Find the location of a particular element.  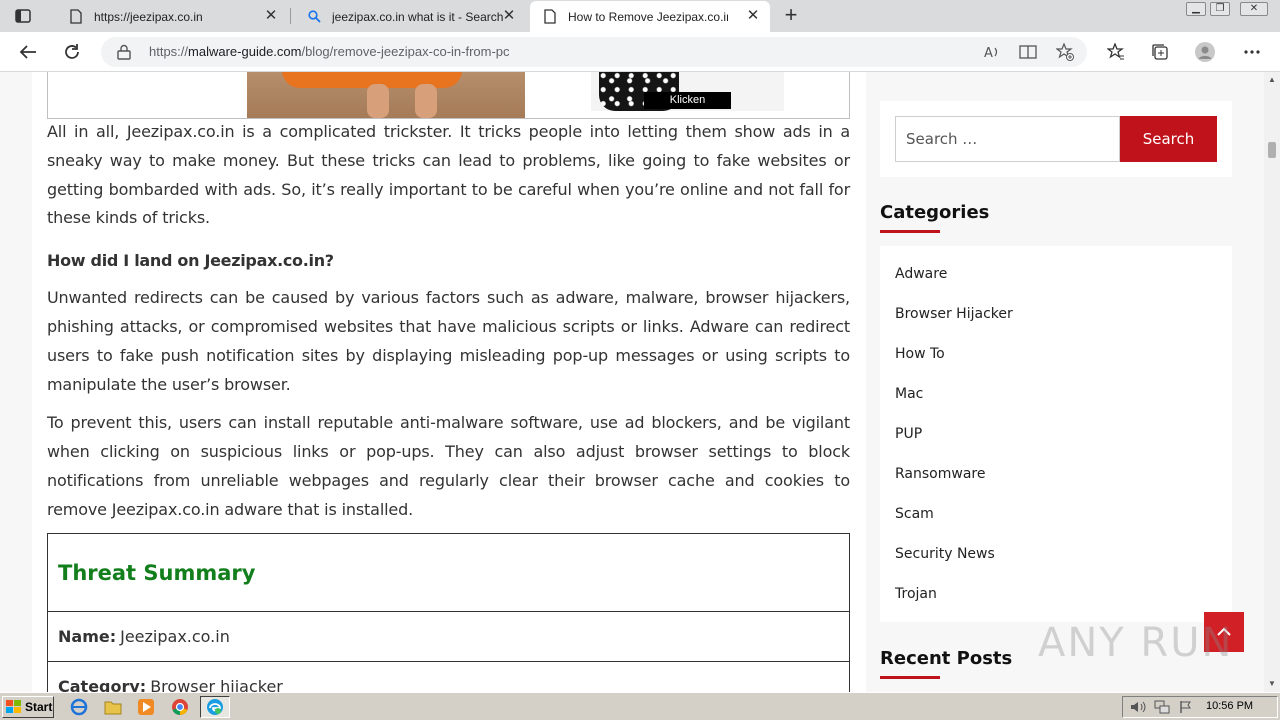

new-tab-button: + is located at coordinates (791, 15).